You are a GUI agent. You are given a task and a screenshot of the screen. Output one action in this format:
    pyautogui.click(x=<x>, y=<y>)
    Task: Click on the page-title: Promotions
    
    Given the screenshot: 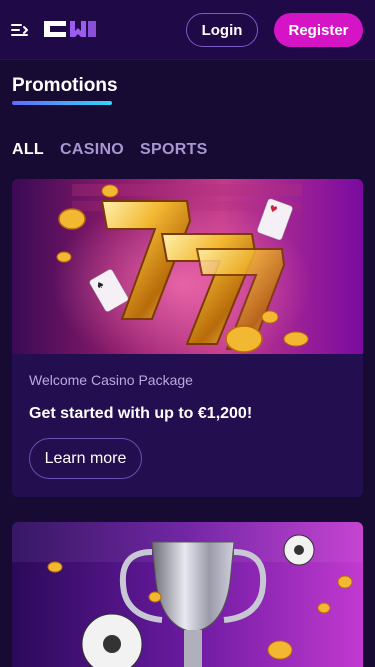 What is the action you would take?
    pyautogui.click(x=65, y=85)
    